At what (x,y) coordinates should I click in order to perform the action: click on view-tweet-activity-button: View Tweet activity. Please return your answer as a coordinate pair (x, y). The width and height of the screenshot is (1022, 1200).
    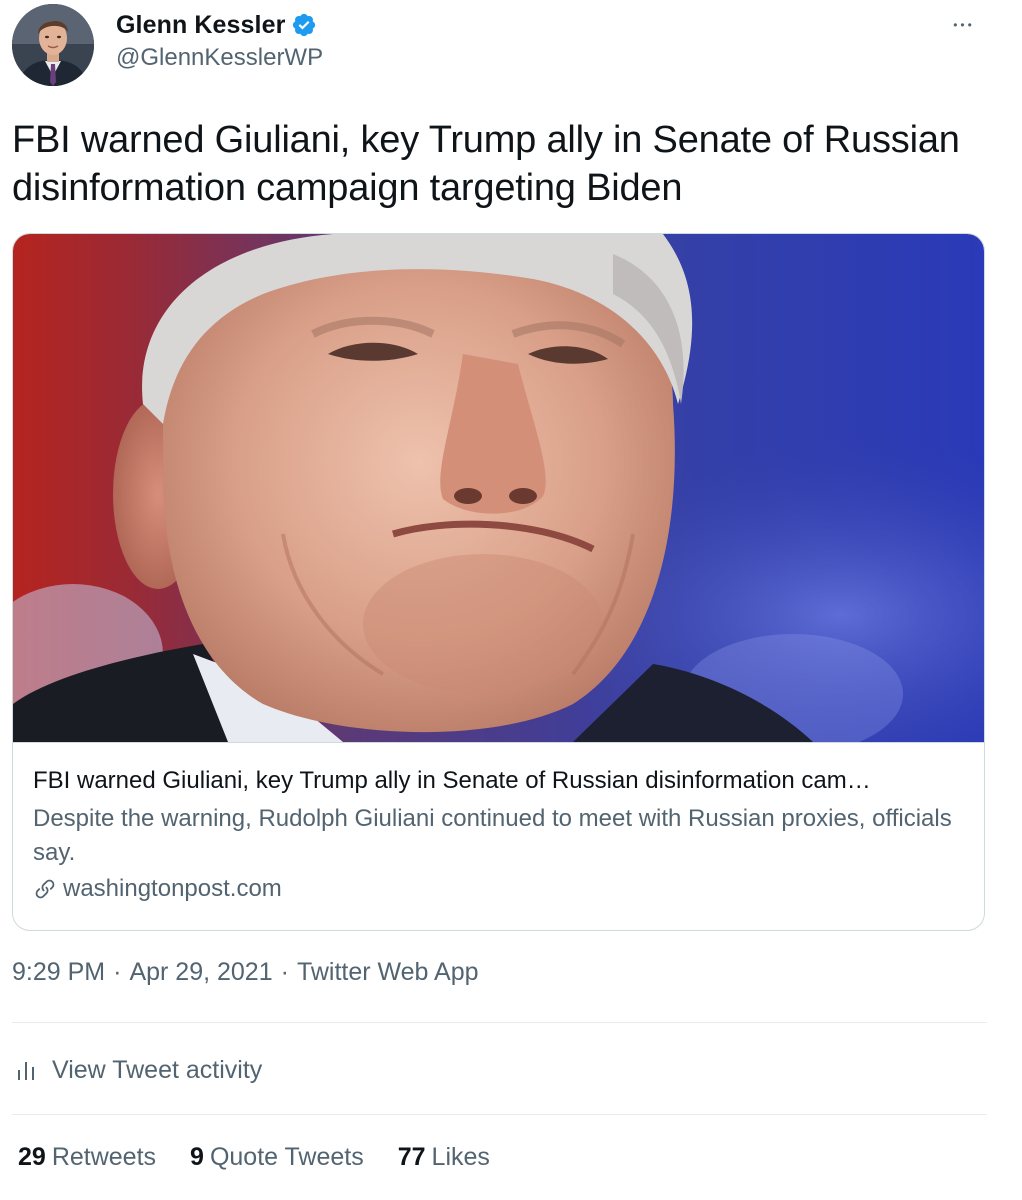
    Looking at the image, I should click on (138, 1070).